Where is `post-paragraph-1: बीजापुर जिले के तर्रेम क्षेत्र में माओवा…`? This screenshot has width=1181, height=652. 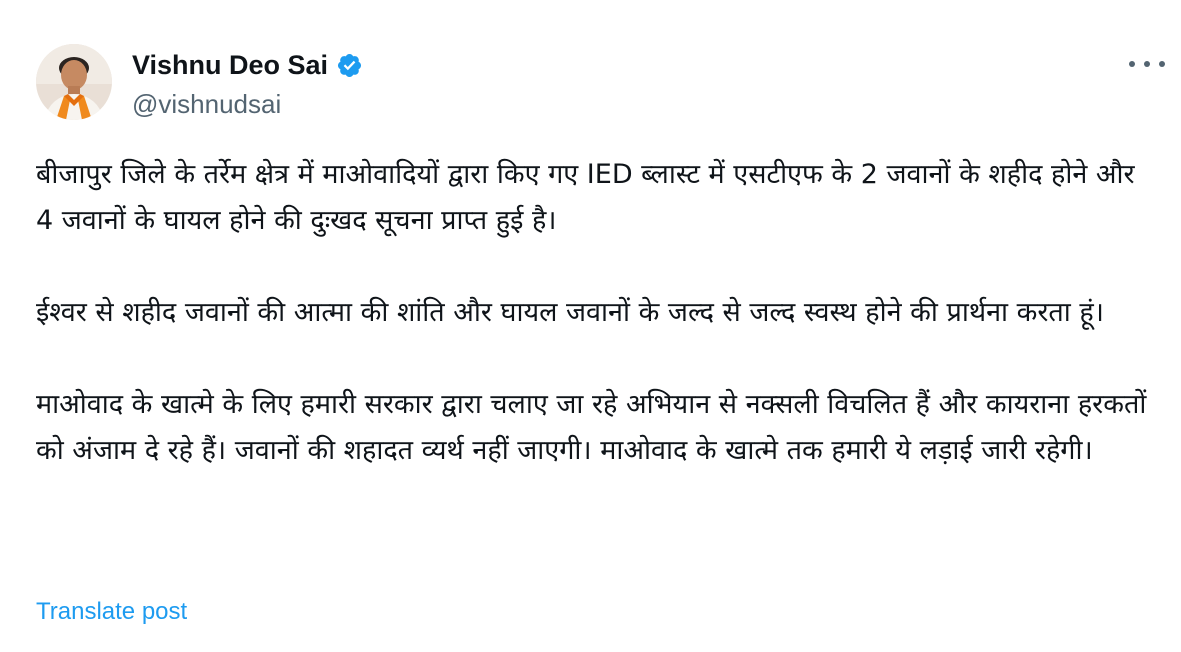 post-paragraph-1: बीजापुर जिले के तर्रेम क्षेत्र में माओवा… is located at coordinates (585, 197).